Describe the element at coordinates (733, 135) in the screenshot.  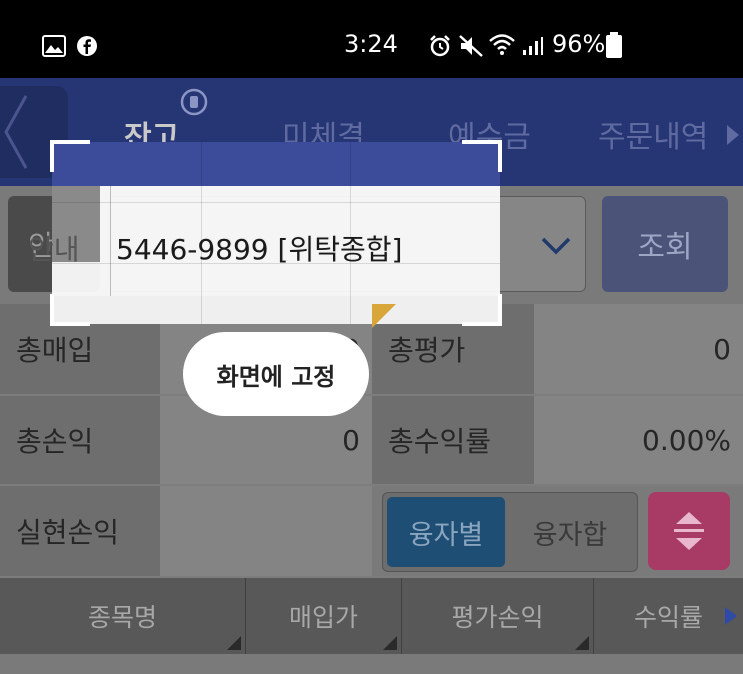
I see `tab-scroll-right-icon` at that location.